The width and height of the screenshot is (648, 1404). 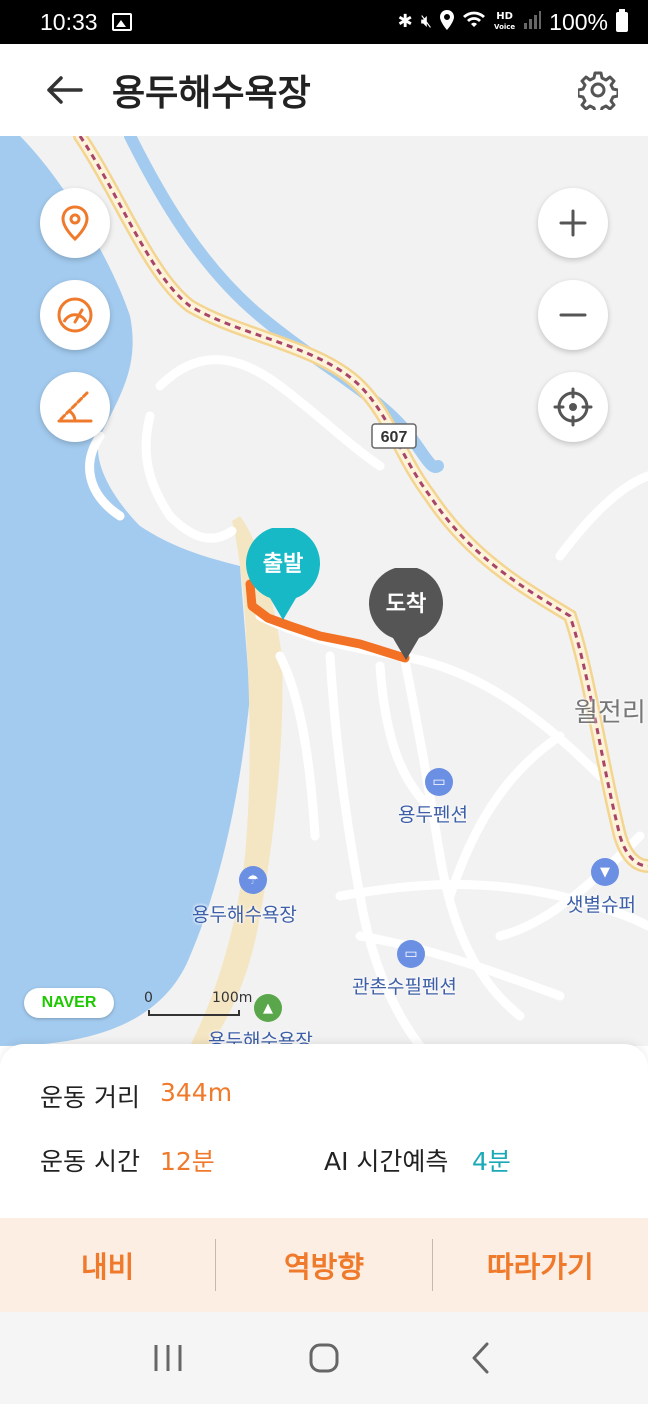 I want to click on system-nav-bar, so click(x=324, y=1358).